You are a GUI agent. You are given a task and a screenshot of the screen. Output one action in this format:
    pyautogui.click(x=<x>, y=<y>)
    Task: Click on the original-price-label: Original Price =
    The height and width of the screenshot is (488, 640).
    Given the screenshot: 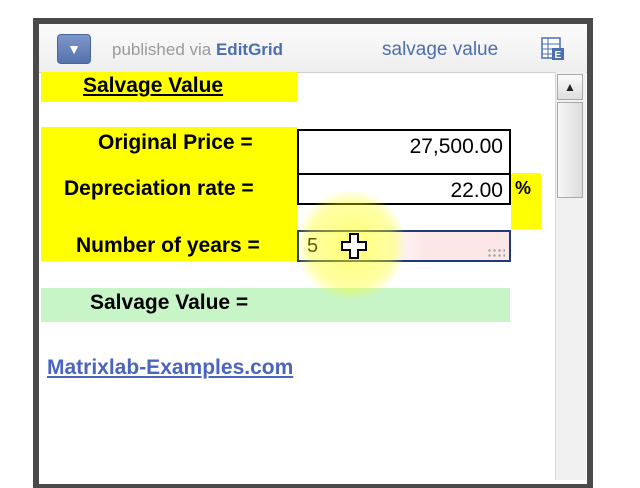 What is the action you would take?
    pyautogui.click(x=175, y=142)
    